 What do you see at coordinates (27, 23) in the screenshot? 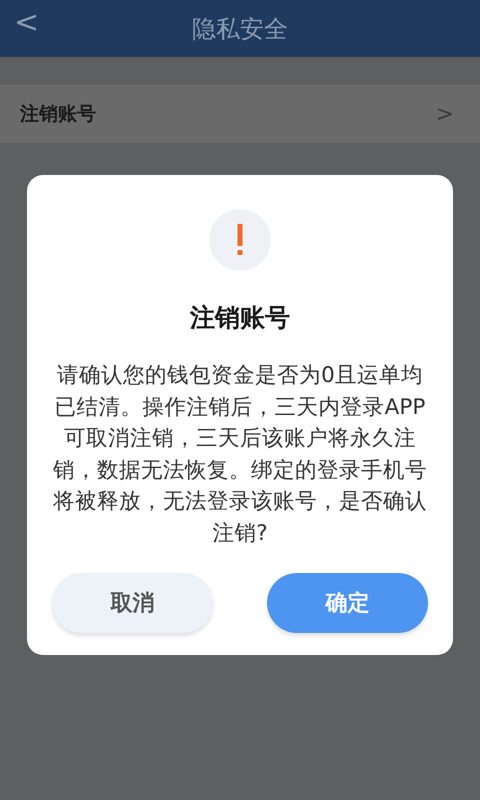
I see `back-button: <` at bounding box center [27, 23].